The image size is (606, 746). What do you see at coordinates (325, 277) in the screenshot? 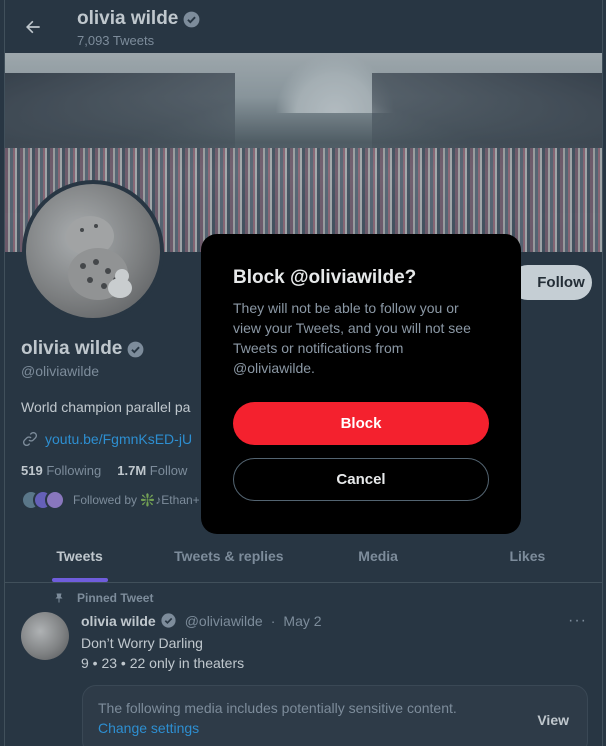
I see `dialog-title: Block @oliviawilde?` at bounding box center [325, 277].